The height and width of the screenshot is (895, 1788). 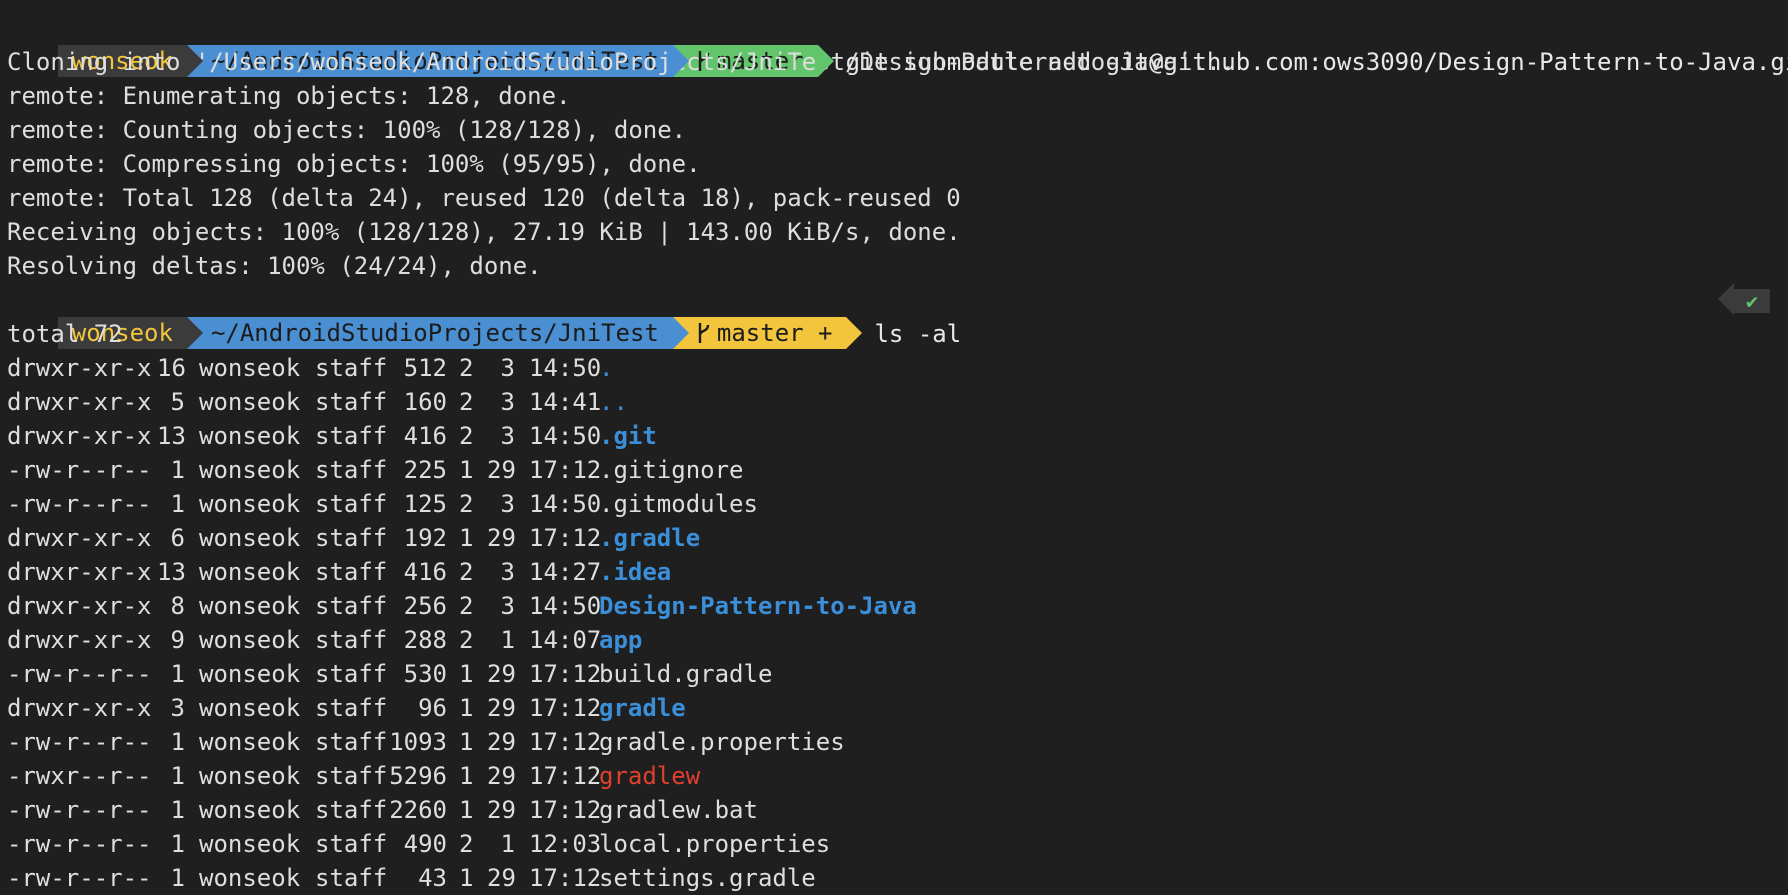 I want to click on output-line: remote: Enumerating objects: 128, done., so click(x=289, y=96).